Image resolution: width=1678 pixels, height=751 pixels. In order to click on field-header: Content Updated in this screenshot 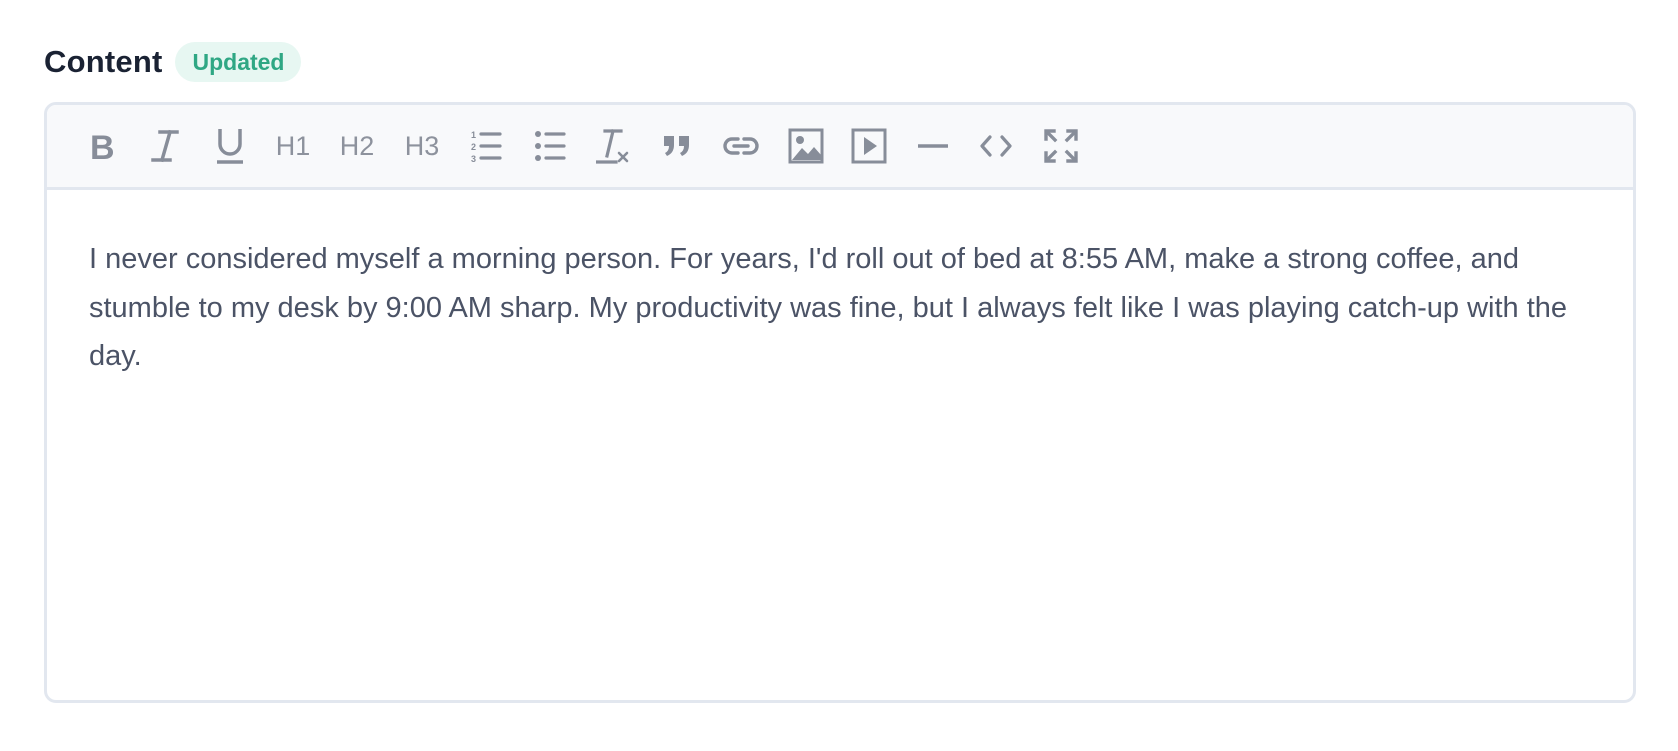, I will do `click(173, 62)`.